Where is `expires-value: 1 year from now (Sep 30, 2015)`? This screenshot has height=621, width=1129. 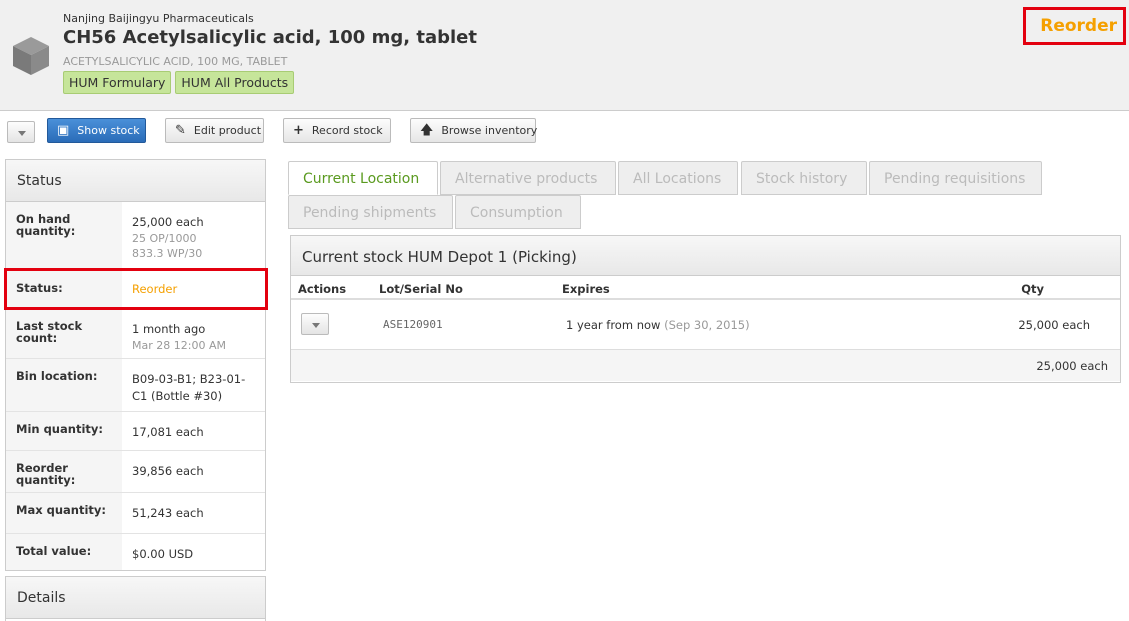 expires-value: 1 year from now (Sep 30, 2015) is located at coordinates (658, 325).